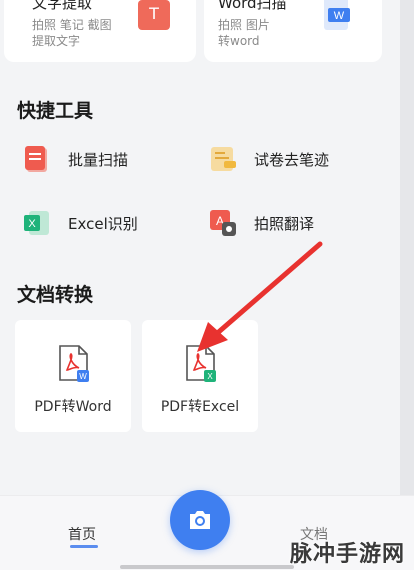 This screenshot has height=570, width=414. What do you see at coordinates (207, 567) in the screenshot?
I see `home-indicator` at bounding box center [207, 567].